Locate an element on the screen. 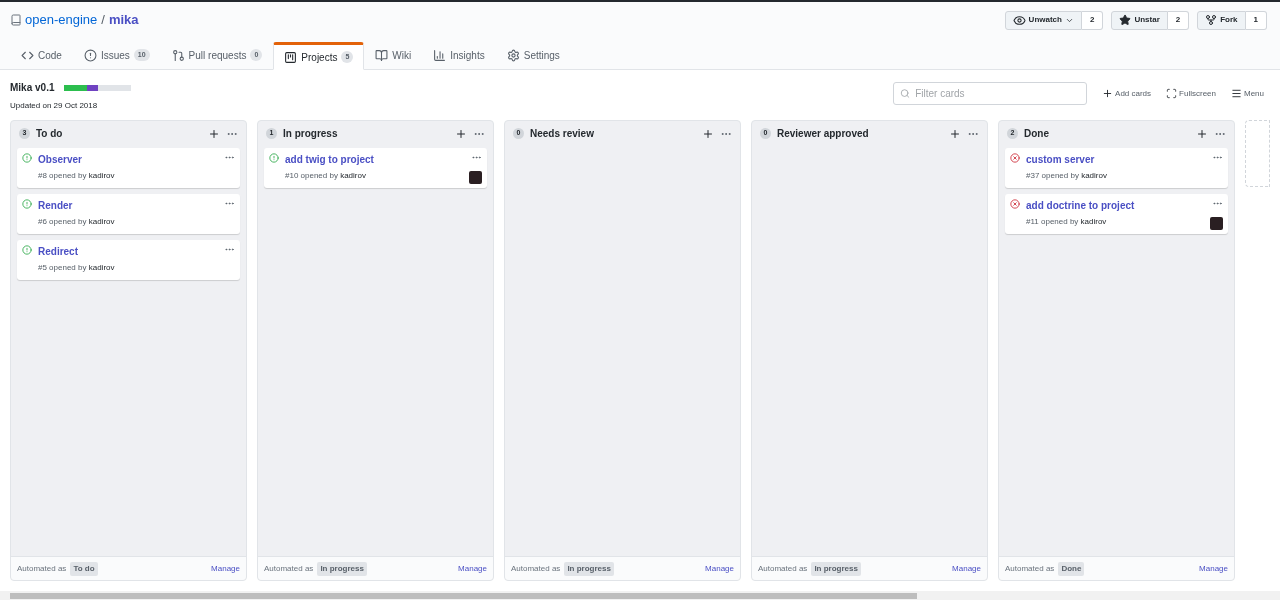  issue-title-link: custom server is located at coordinates (1119, 159).